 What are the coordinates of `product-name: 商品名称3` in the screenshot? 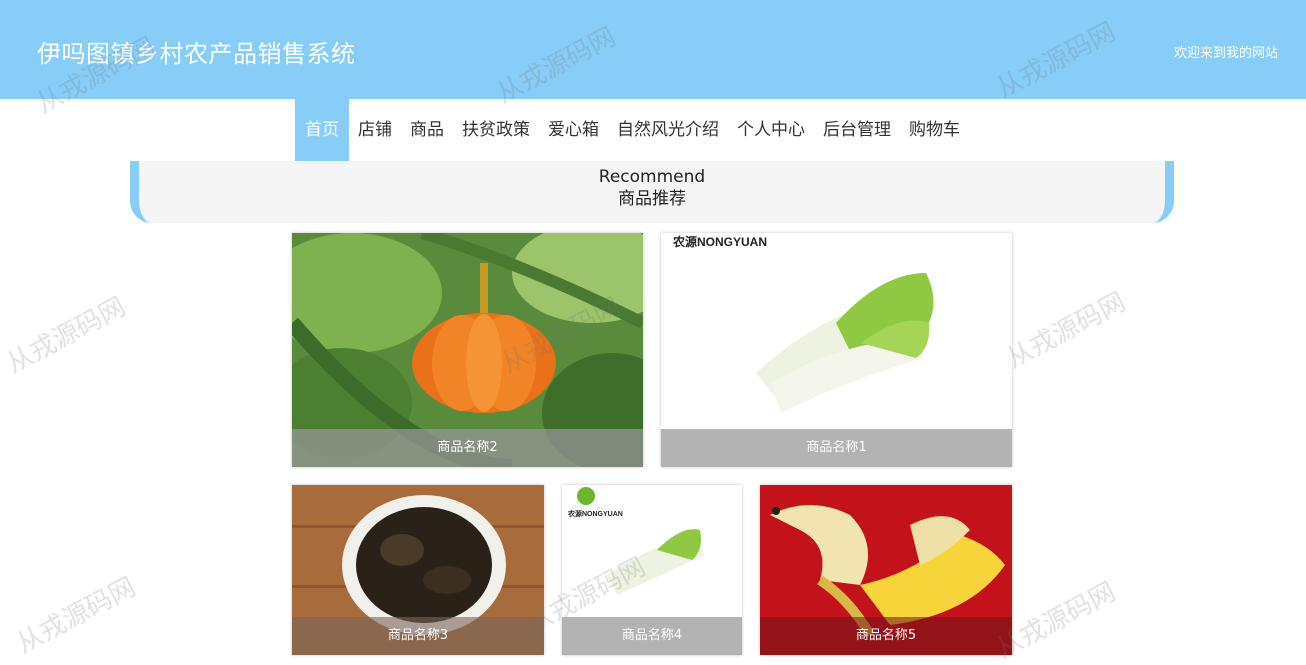 It's located at (418, 636).